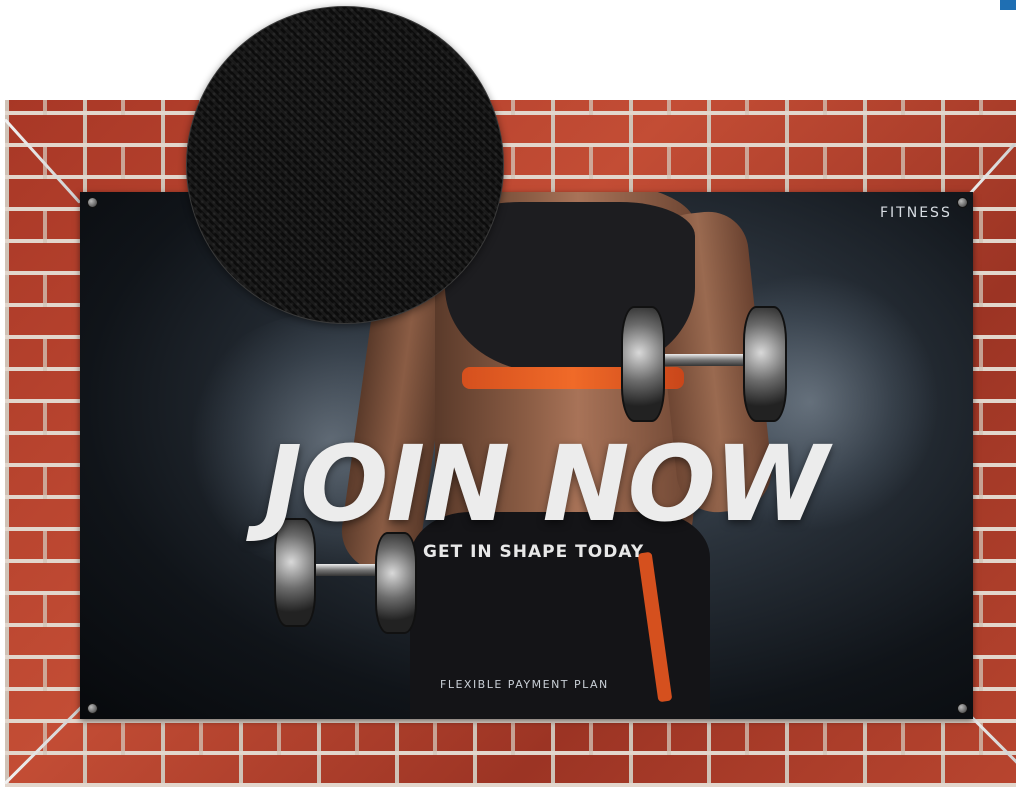  Describe the element at coordinates (962, 202) in the screenshot. I see `grommet-top-right` at that location.